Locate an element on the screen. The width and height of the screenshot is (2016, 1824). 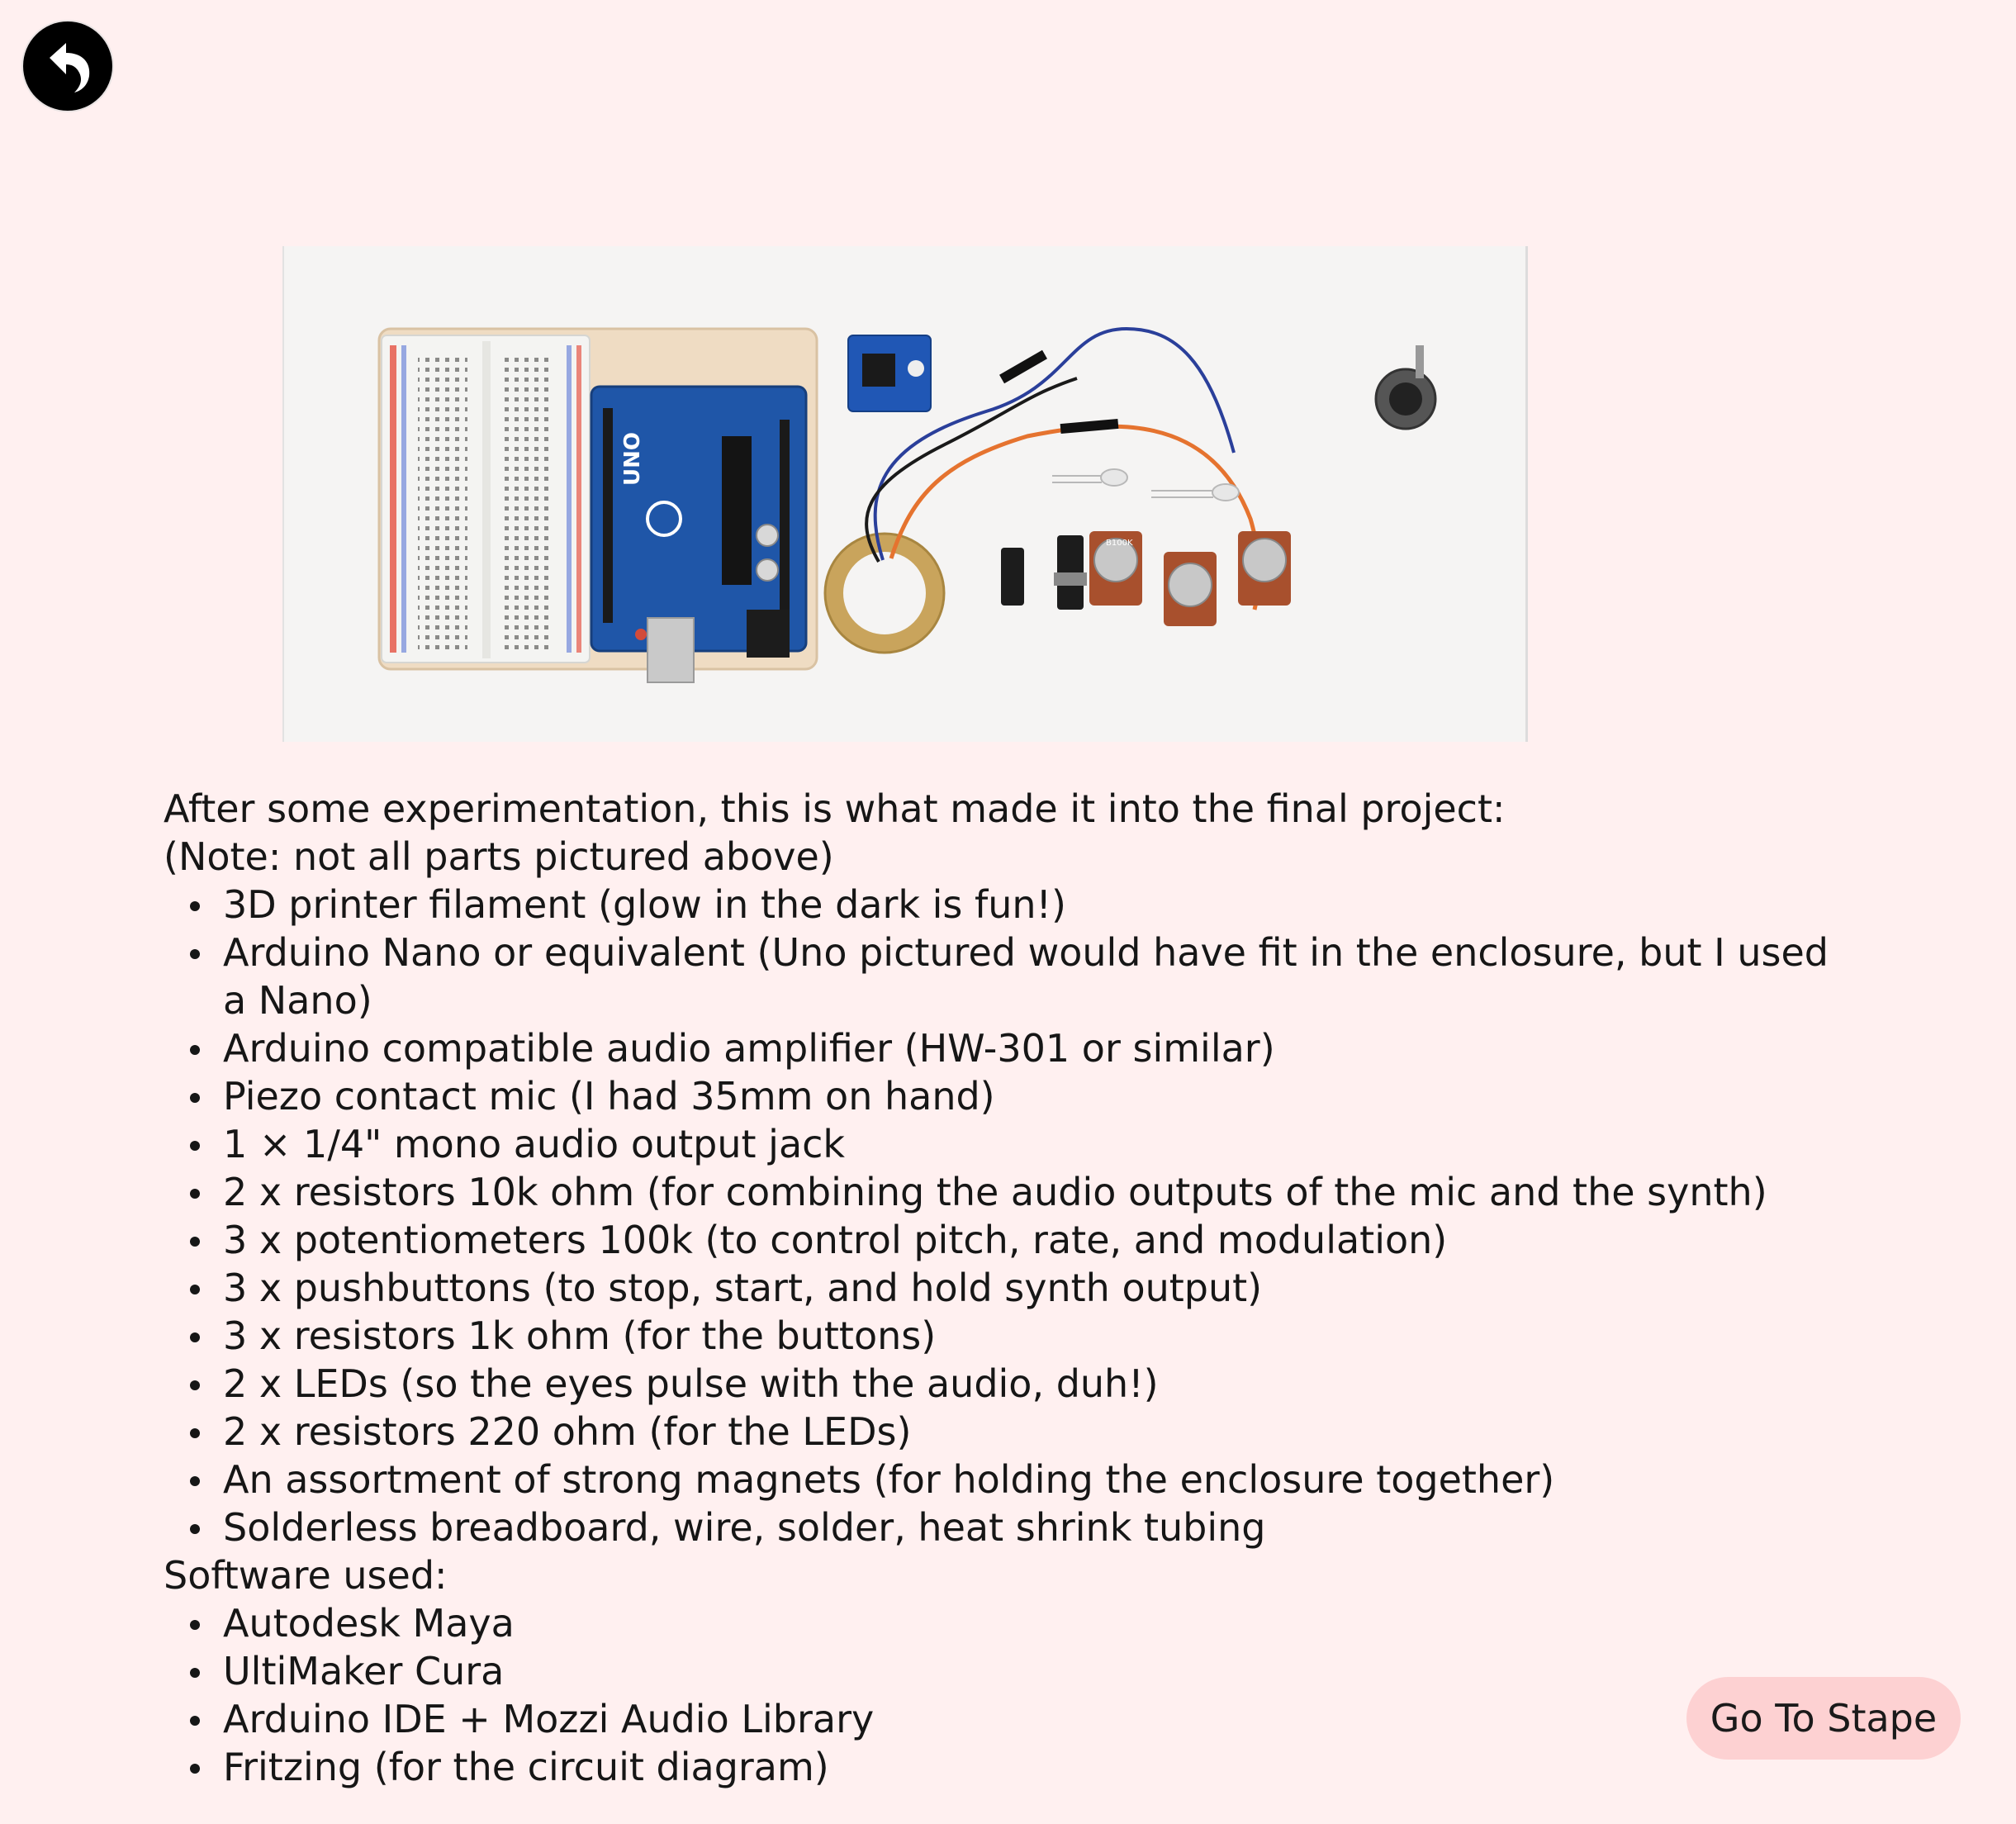
undo-arrow-icon is located at coordinates (70, 68).